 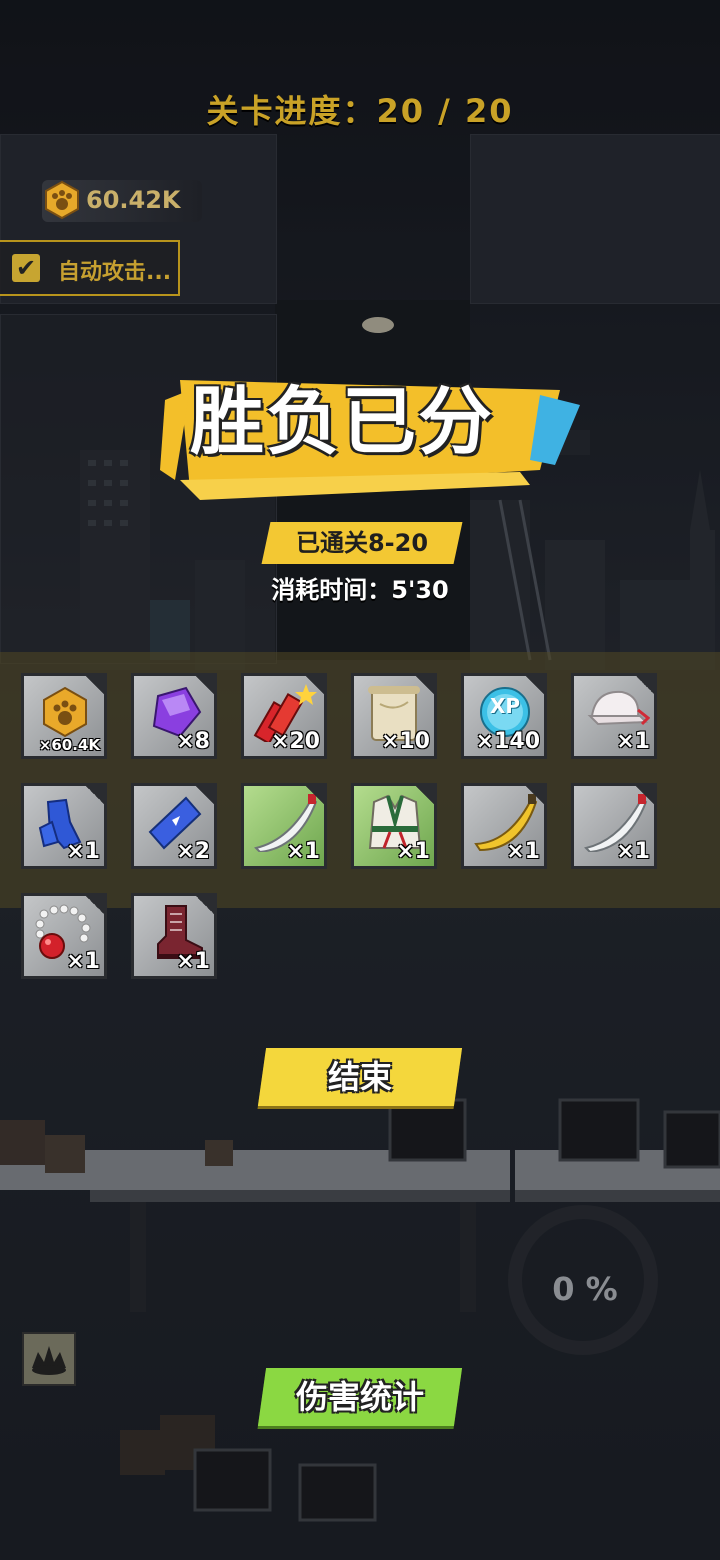 What do you see at coordinates (174, 826) in the screenshot?
I see `reward-item-blue-ticket: ×2` at bounding box center [174, 826].